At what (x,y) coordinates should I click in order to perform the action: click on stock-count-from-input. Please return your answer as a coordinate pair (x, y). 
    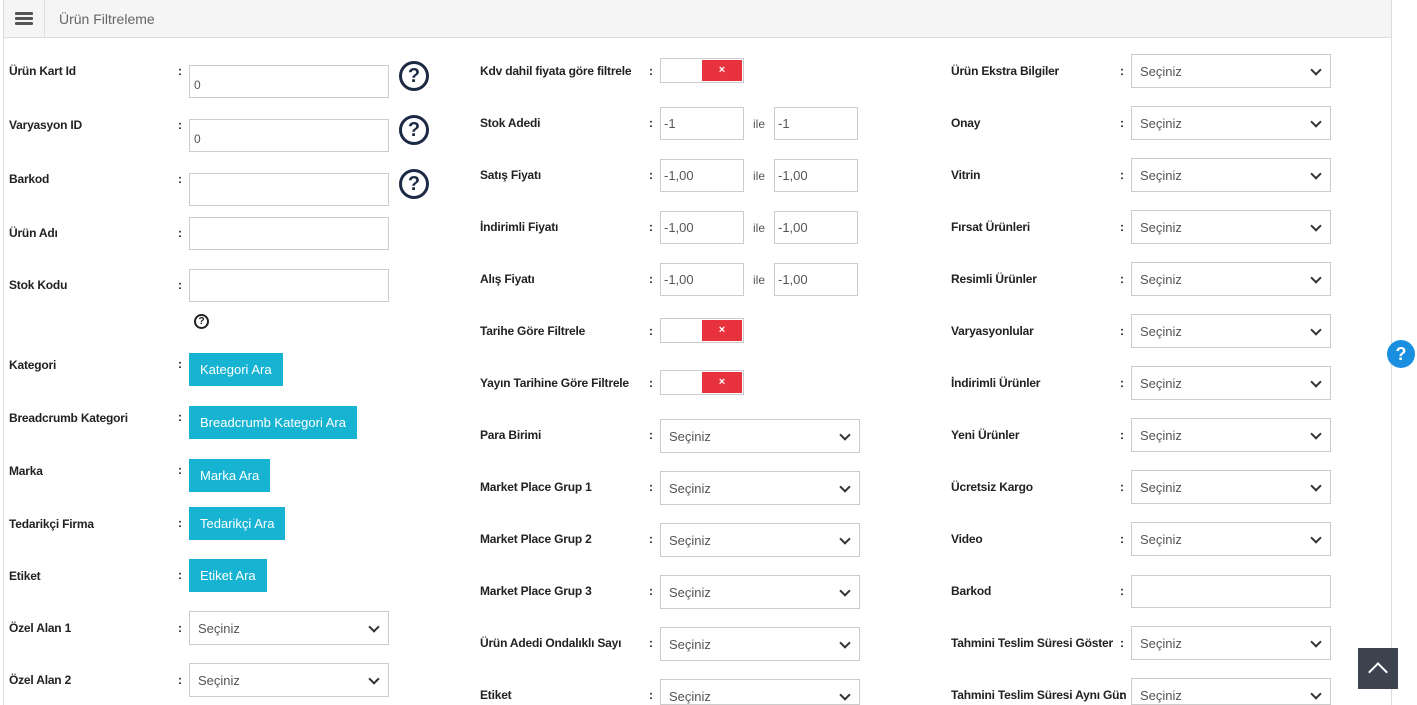
    Looking at the image, I should click on (702, 123).